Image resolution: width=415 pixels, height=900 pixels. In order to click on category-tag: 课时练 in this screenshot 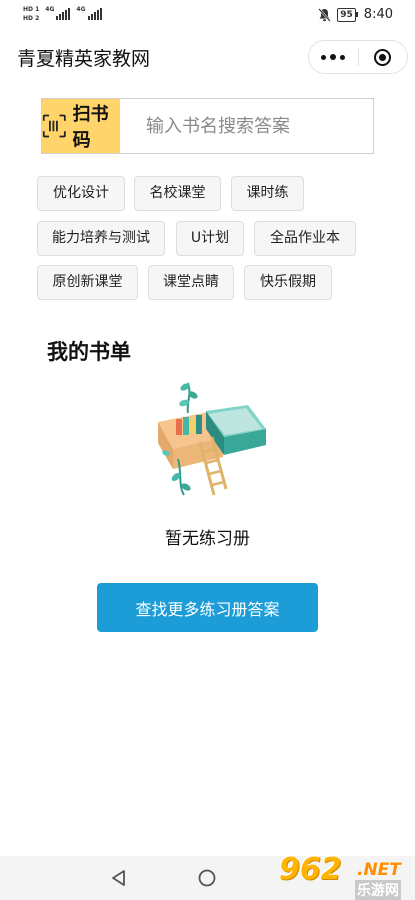, I will do `click(267, 193)`.